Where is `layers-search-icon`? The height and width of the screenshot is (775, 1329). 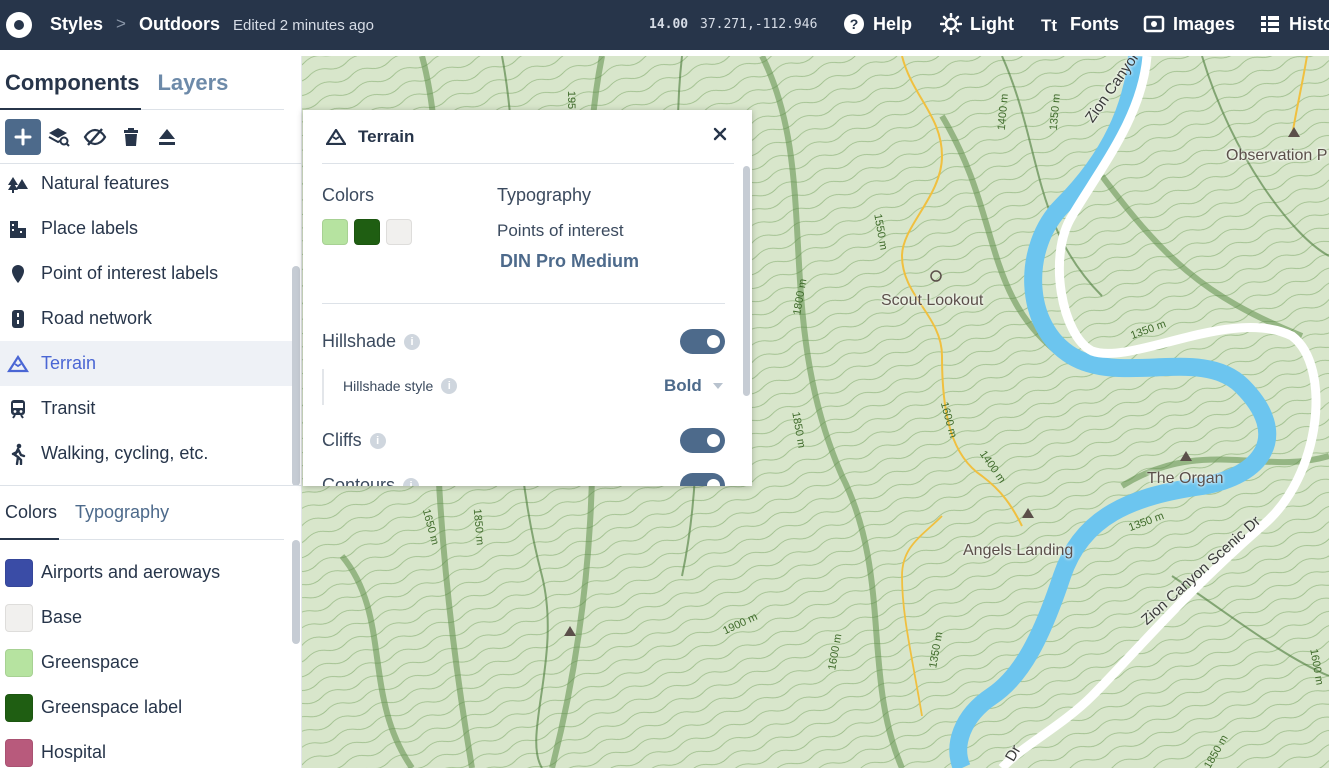
layers-search-icon is located at coordinates (59, 137).